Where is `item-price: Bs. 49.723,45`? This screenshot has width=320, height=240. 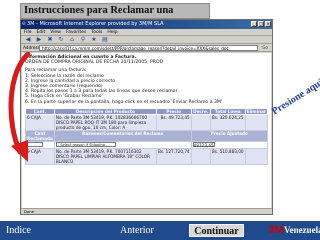
item-price: Bs. 49.723,45 is located at coordinates (173, 122).